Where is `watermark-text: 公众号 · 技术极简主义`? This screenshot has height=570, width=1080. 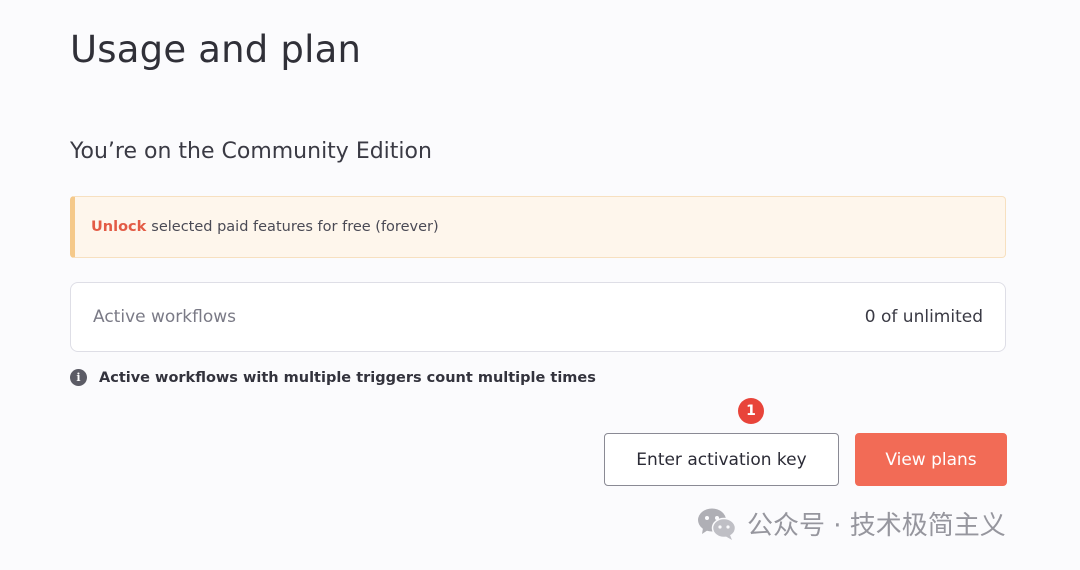
watermark-text: 公众号 · 技术极简主义 is located at coordinates (876, 526).